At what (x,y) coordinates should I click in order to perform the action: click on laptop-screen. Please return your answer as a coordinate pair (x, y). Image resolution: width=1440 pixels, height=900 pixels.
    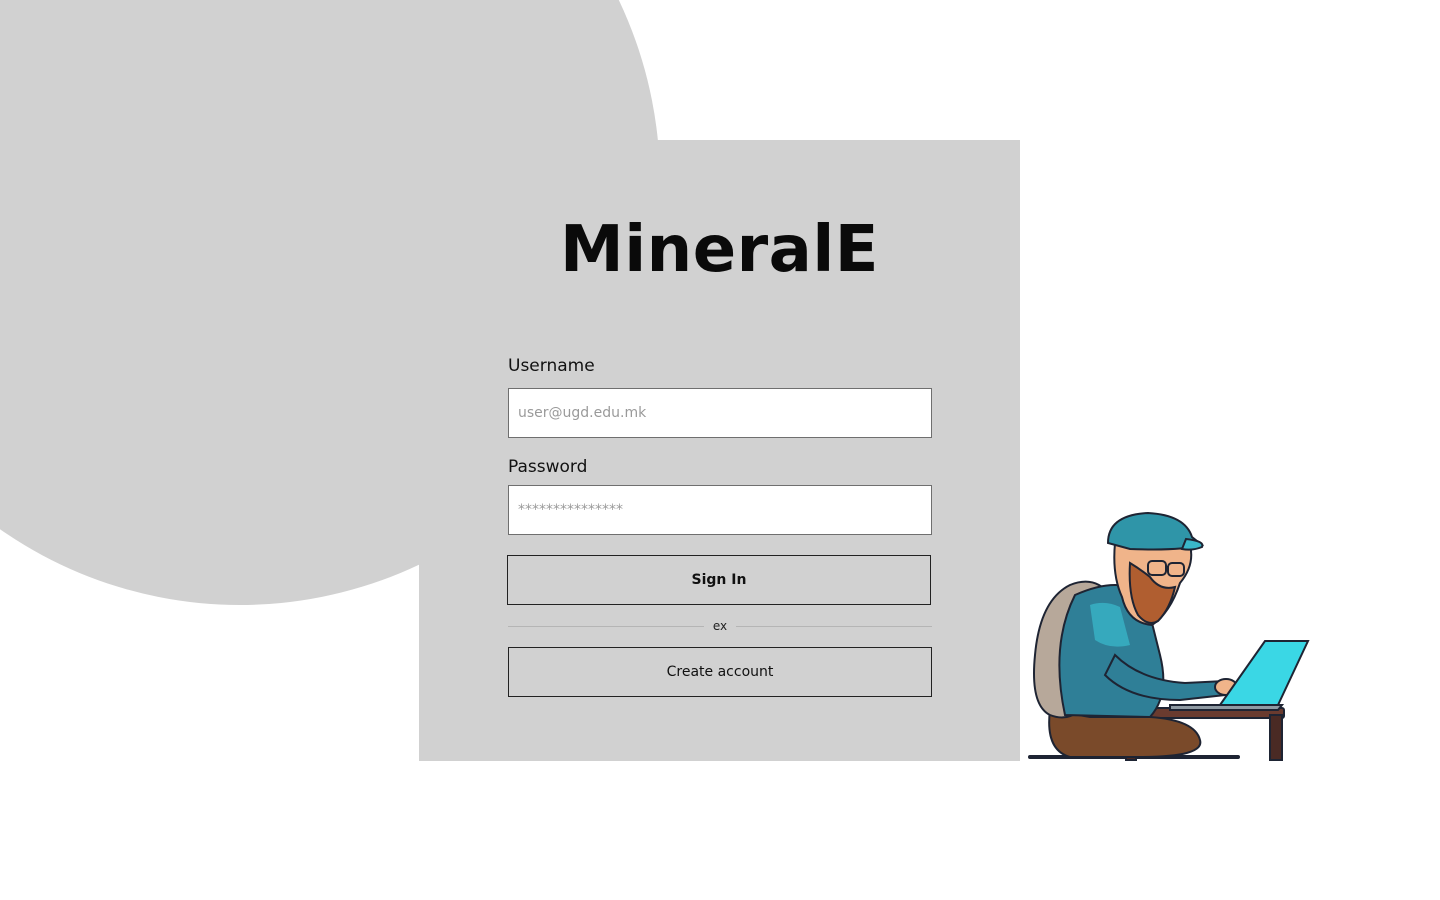
    Looking at the image, I should click on (1264, 673).